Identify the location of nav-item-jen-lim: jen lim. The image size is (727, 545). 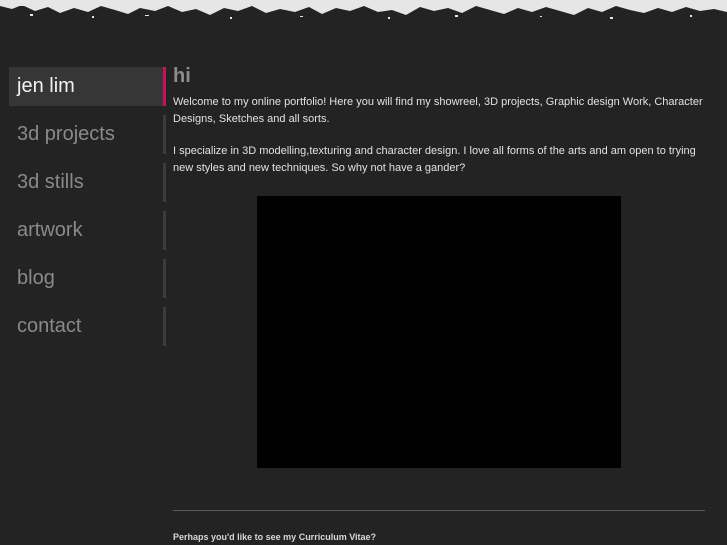
(87, 86).